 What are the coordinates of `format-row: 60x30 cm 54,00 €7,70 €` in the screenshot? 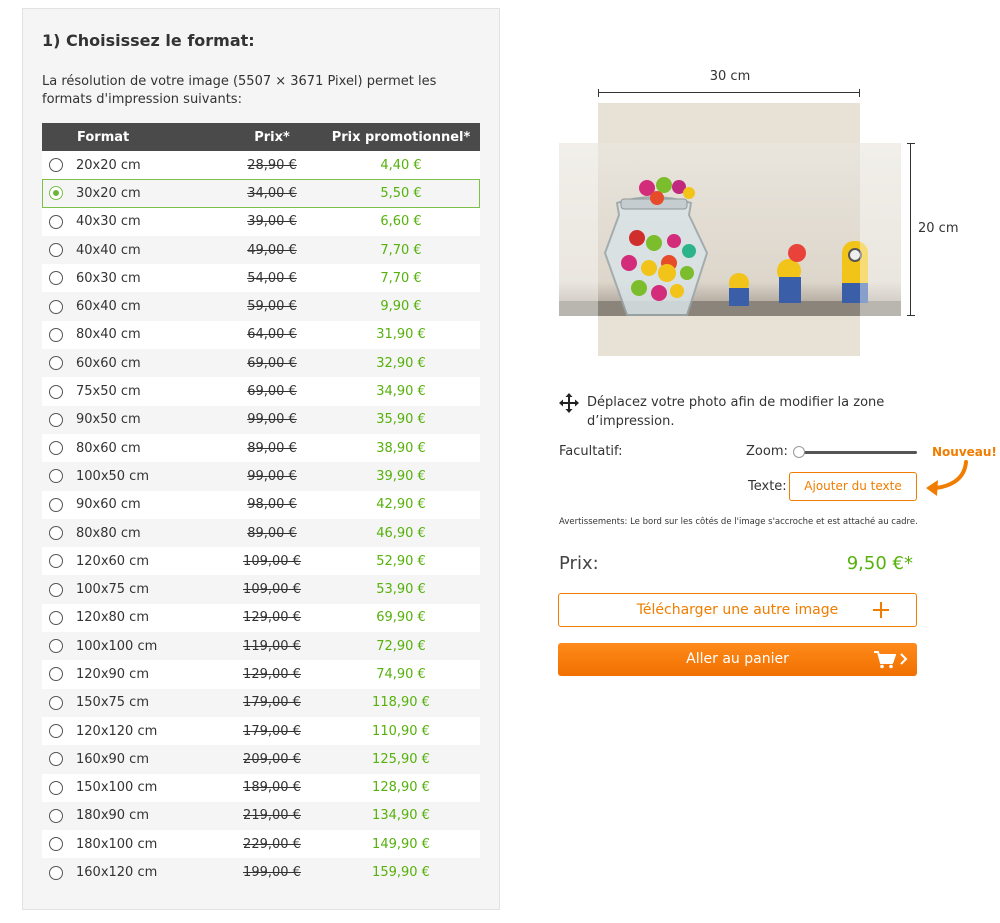 It's located at (261, 278).